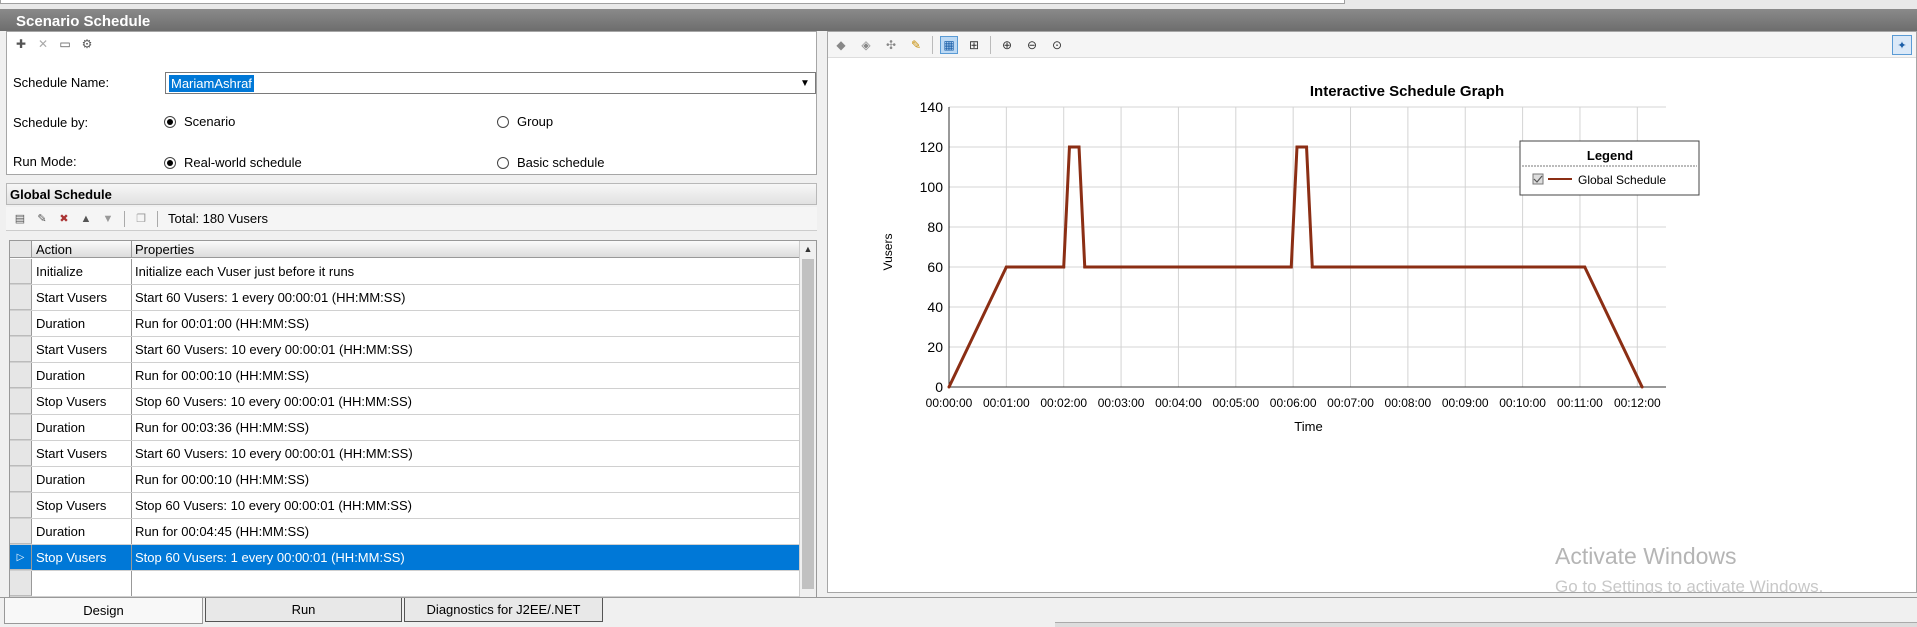 Image resolution: width=1917 pixels, height=627 pixels. Describe the element at coordinates (466, 427) in the screenshot. I see `properties-cell: Run for 00:03:36 (HH:MM:SS)` at that location.